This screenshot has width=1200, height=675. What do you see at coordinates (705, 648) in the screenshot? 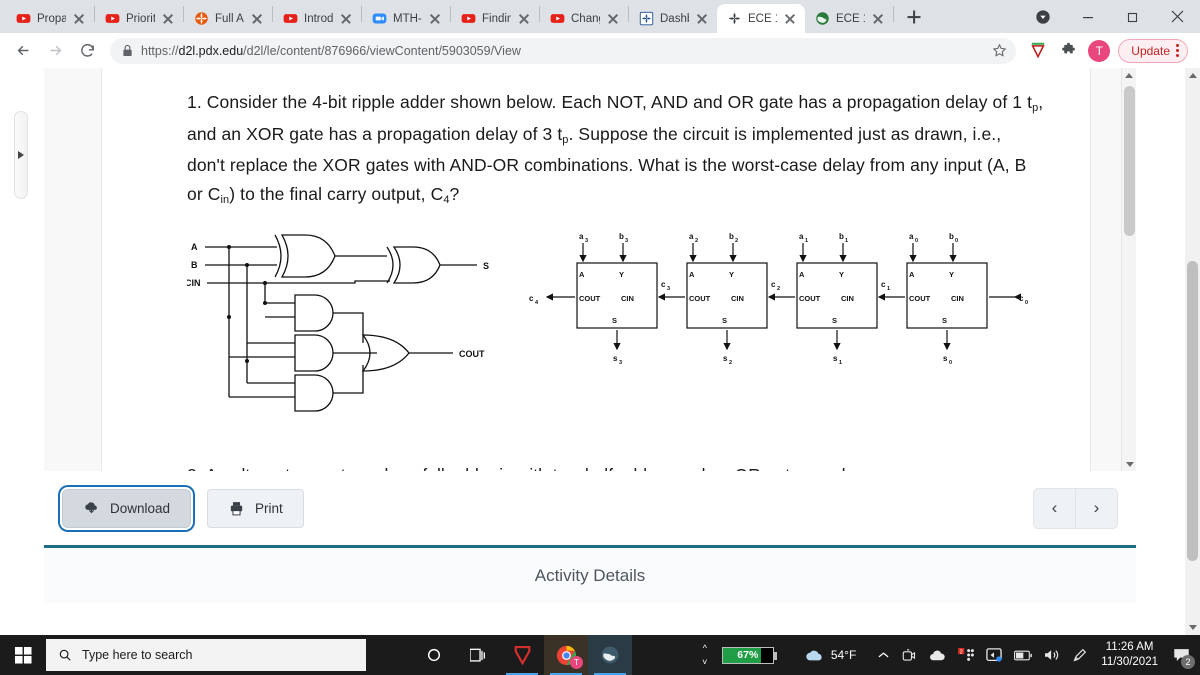
I see `stepper-up-icon: ^` at bounding box center [705, 648].